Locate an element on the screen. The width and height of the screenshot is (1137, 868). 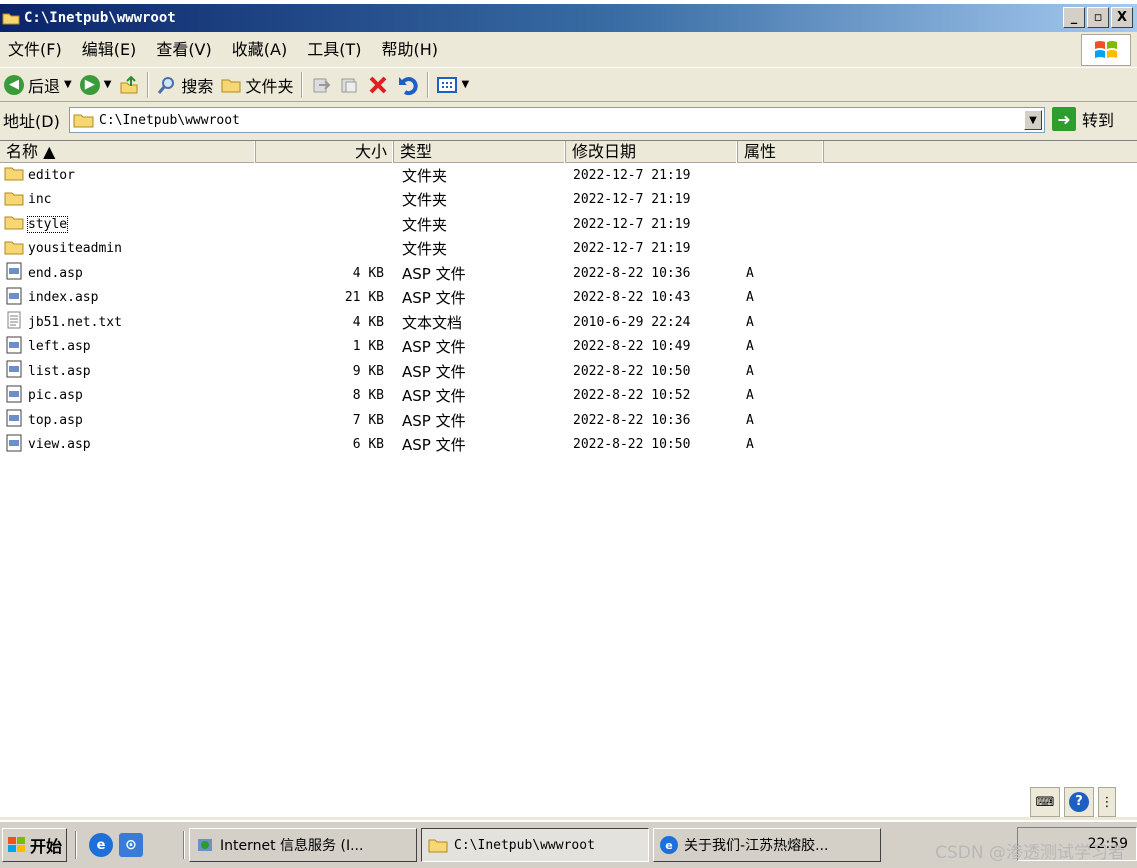
file-row: end.asp 4 KB ASP 文件 2022-8-22 10:36 A is located at coordinates (568, 273).